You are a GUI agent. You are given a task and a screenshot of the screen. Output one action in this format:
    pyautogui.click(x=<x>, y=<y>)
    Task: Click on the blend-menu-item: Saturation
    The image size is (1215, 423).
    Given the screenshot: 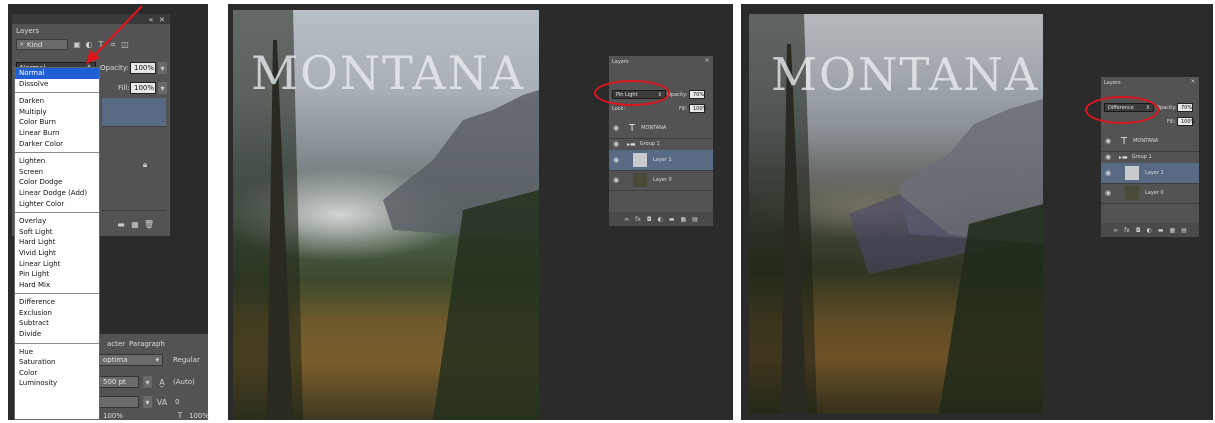 What is the action you would take?
    pyautogui.click(x=57, y=362)
    